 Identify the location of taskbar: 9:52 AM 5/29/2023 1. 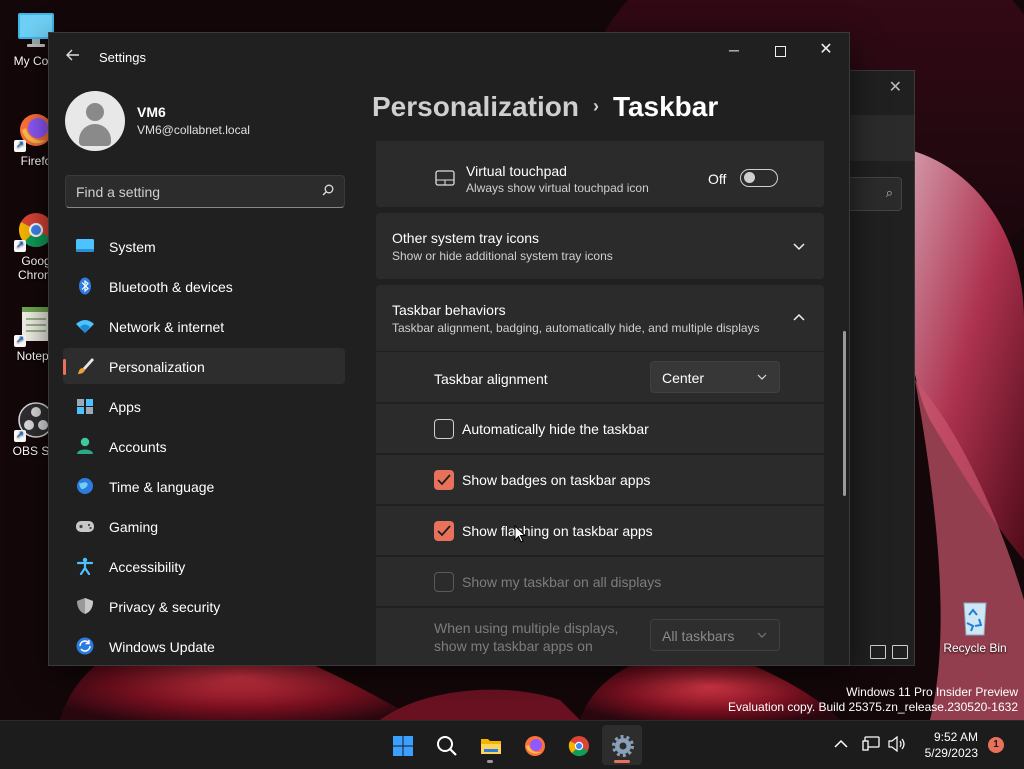
(512, 744).